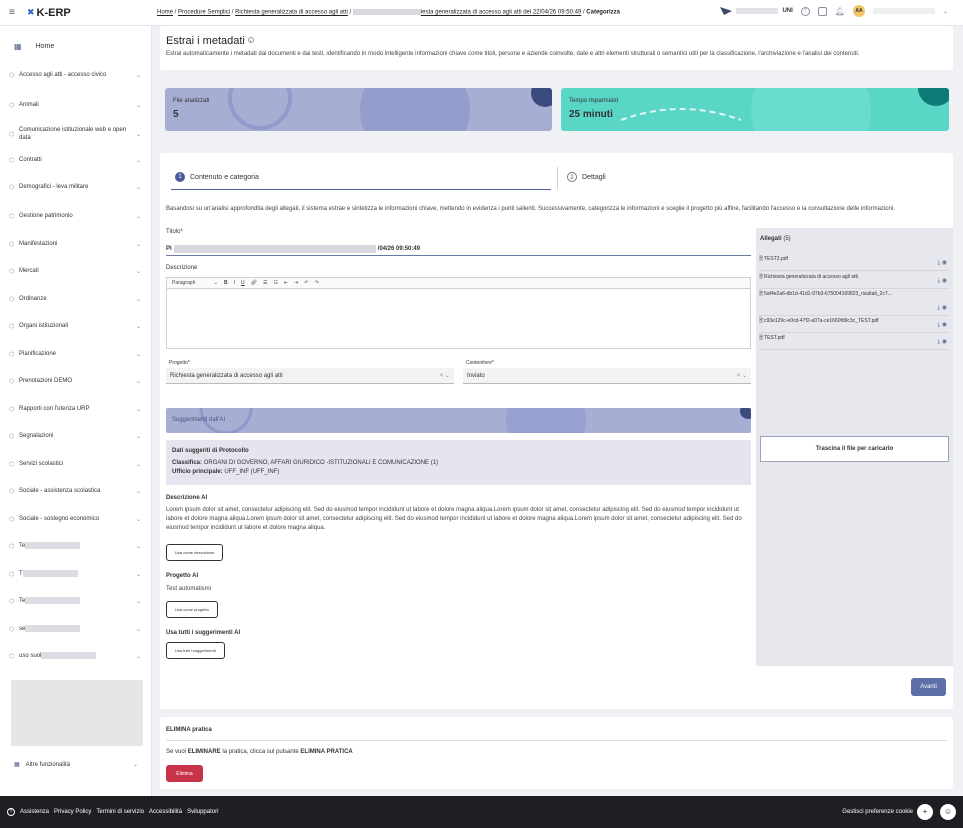 The height and width of the screenshot is (828, 963). Describe the element at coordinates (877, 812) in the screenshot. I see `cookie-preferences-link: Gestisci preferenze cookie` at that location.